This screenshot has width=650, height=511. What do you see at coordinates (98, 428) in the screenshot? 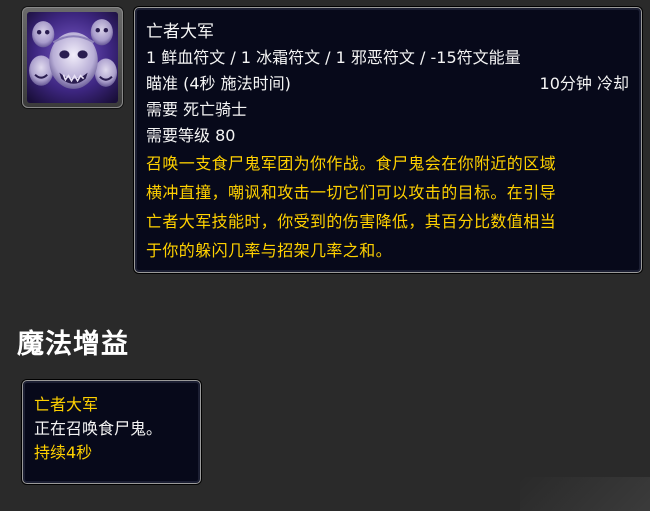
I see `buff-description: 正在召唤食尸鬼。` at bounding box center [98, 428].